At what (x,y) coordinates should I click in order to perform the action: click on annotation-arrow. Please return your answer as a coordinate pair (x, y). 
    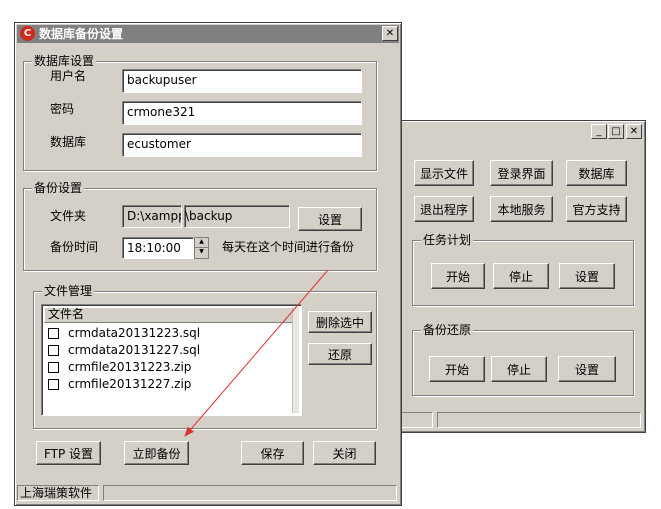
    Looking at the image, I should click on (256, 353).